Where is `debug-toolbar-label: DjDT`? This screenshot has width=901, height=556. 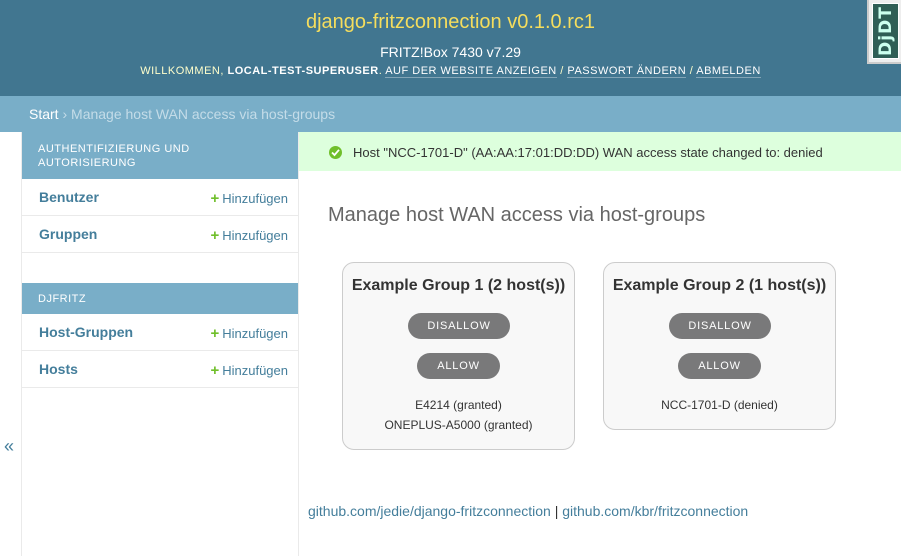 debug-toolbar-label: DjDT is located at coordinates (885, 31).